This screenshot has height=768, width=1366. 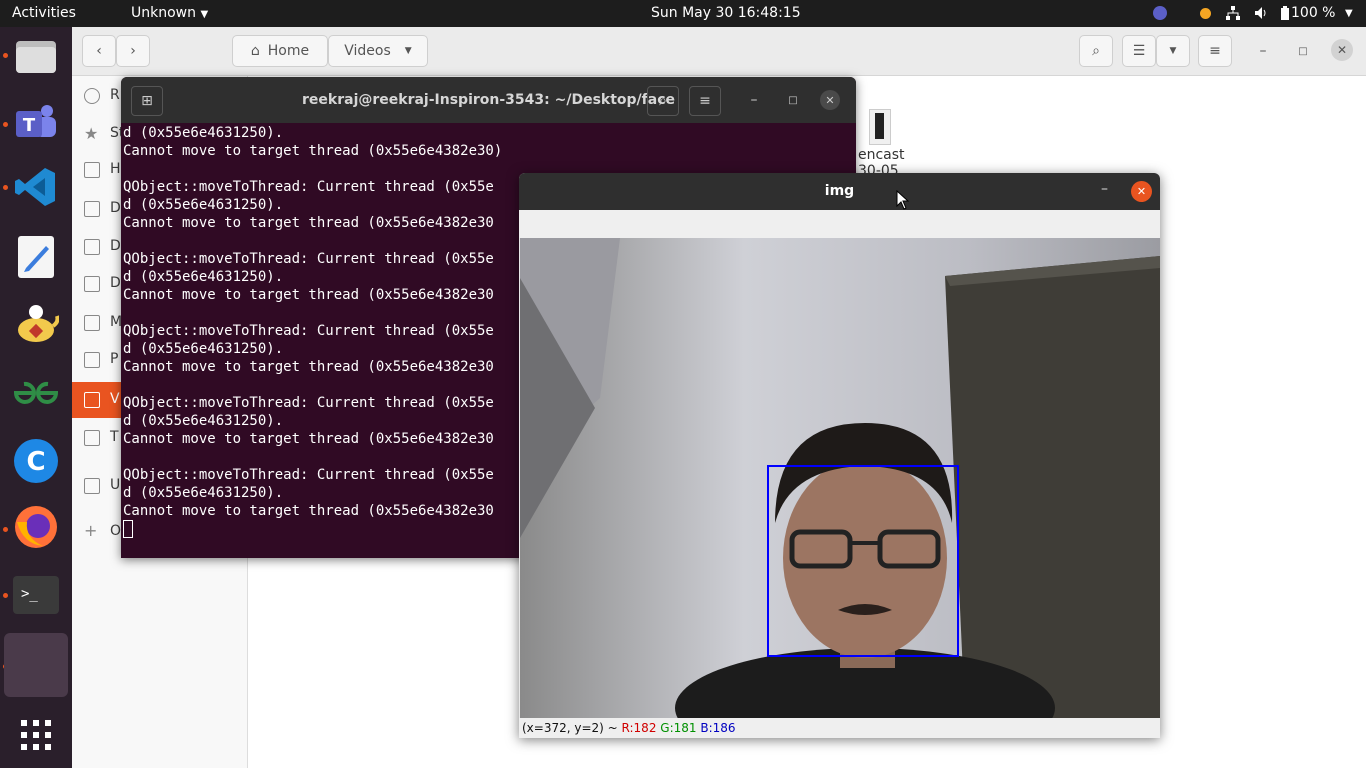 I want to click on terminal-app-icon: >_, so click(x=36, y=595).